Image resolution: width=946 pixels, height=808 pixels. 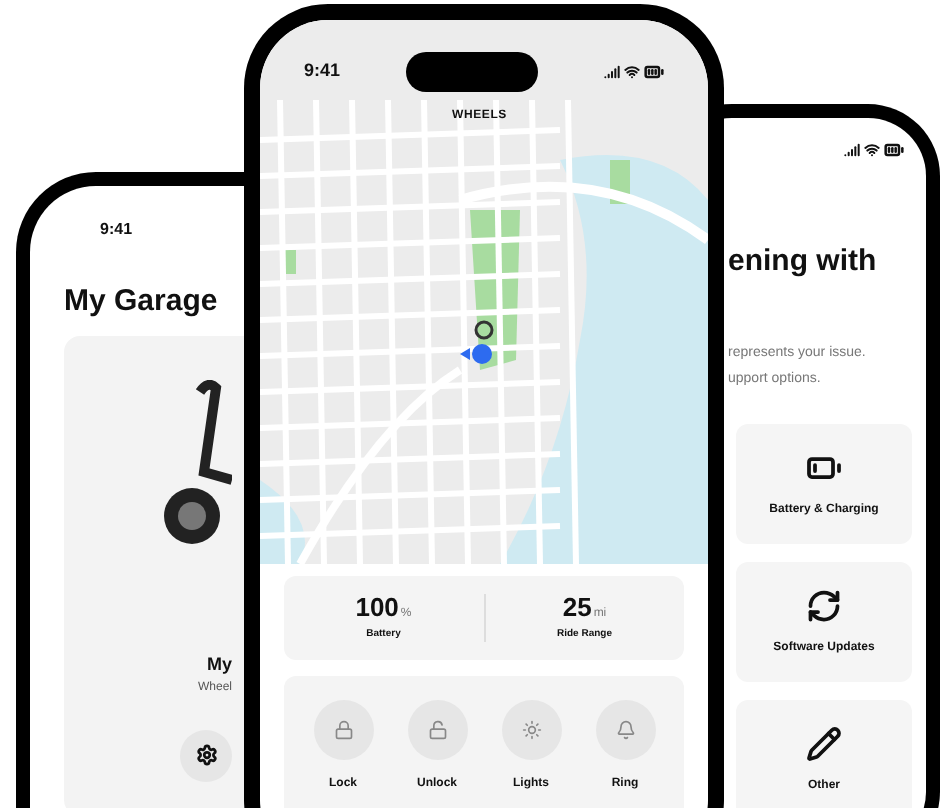 I want to click on camera-notch, so click(x=472, y=72).